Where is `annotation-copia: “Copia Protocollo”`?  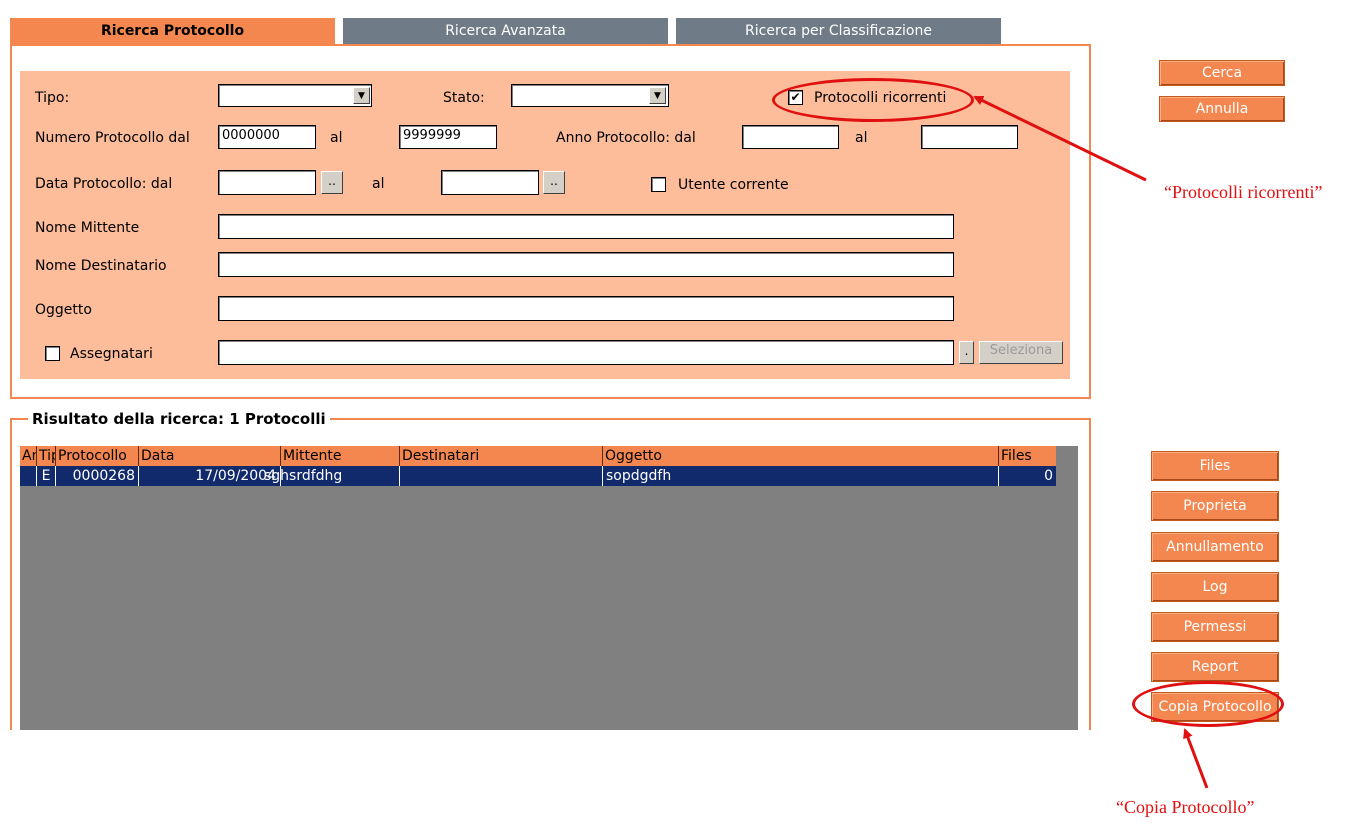
annotation-copia: “Copia Protocollo” is located at coordinates (1185, 807).